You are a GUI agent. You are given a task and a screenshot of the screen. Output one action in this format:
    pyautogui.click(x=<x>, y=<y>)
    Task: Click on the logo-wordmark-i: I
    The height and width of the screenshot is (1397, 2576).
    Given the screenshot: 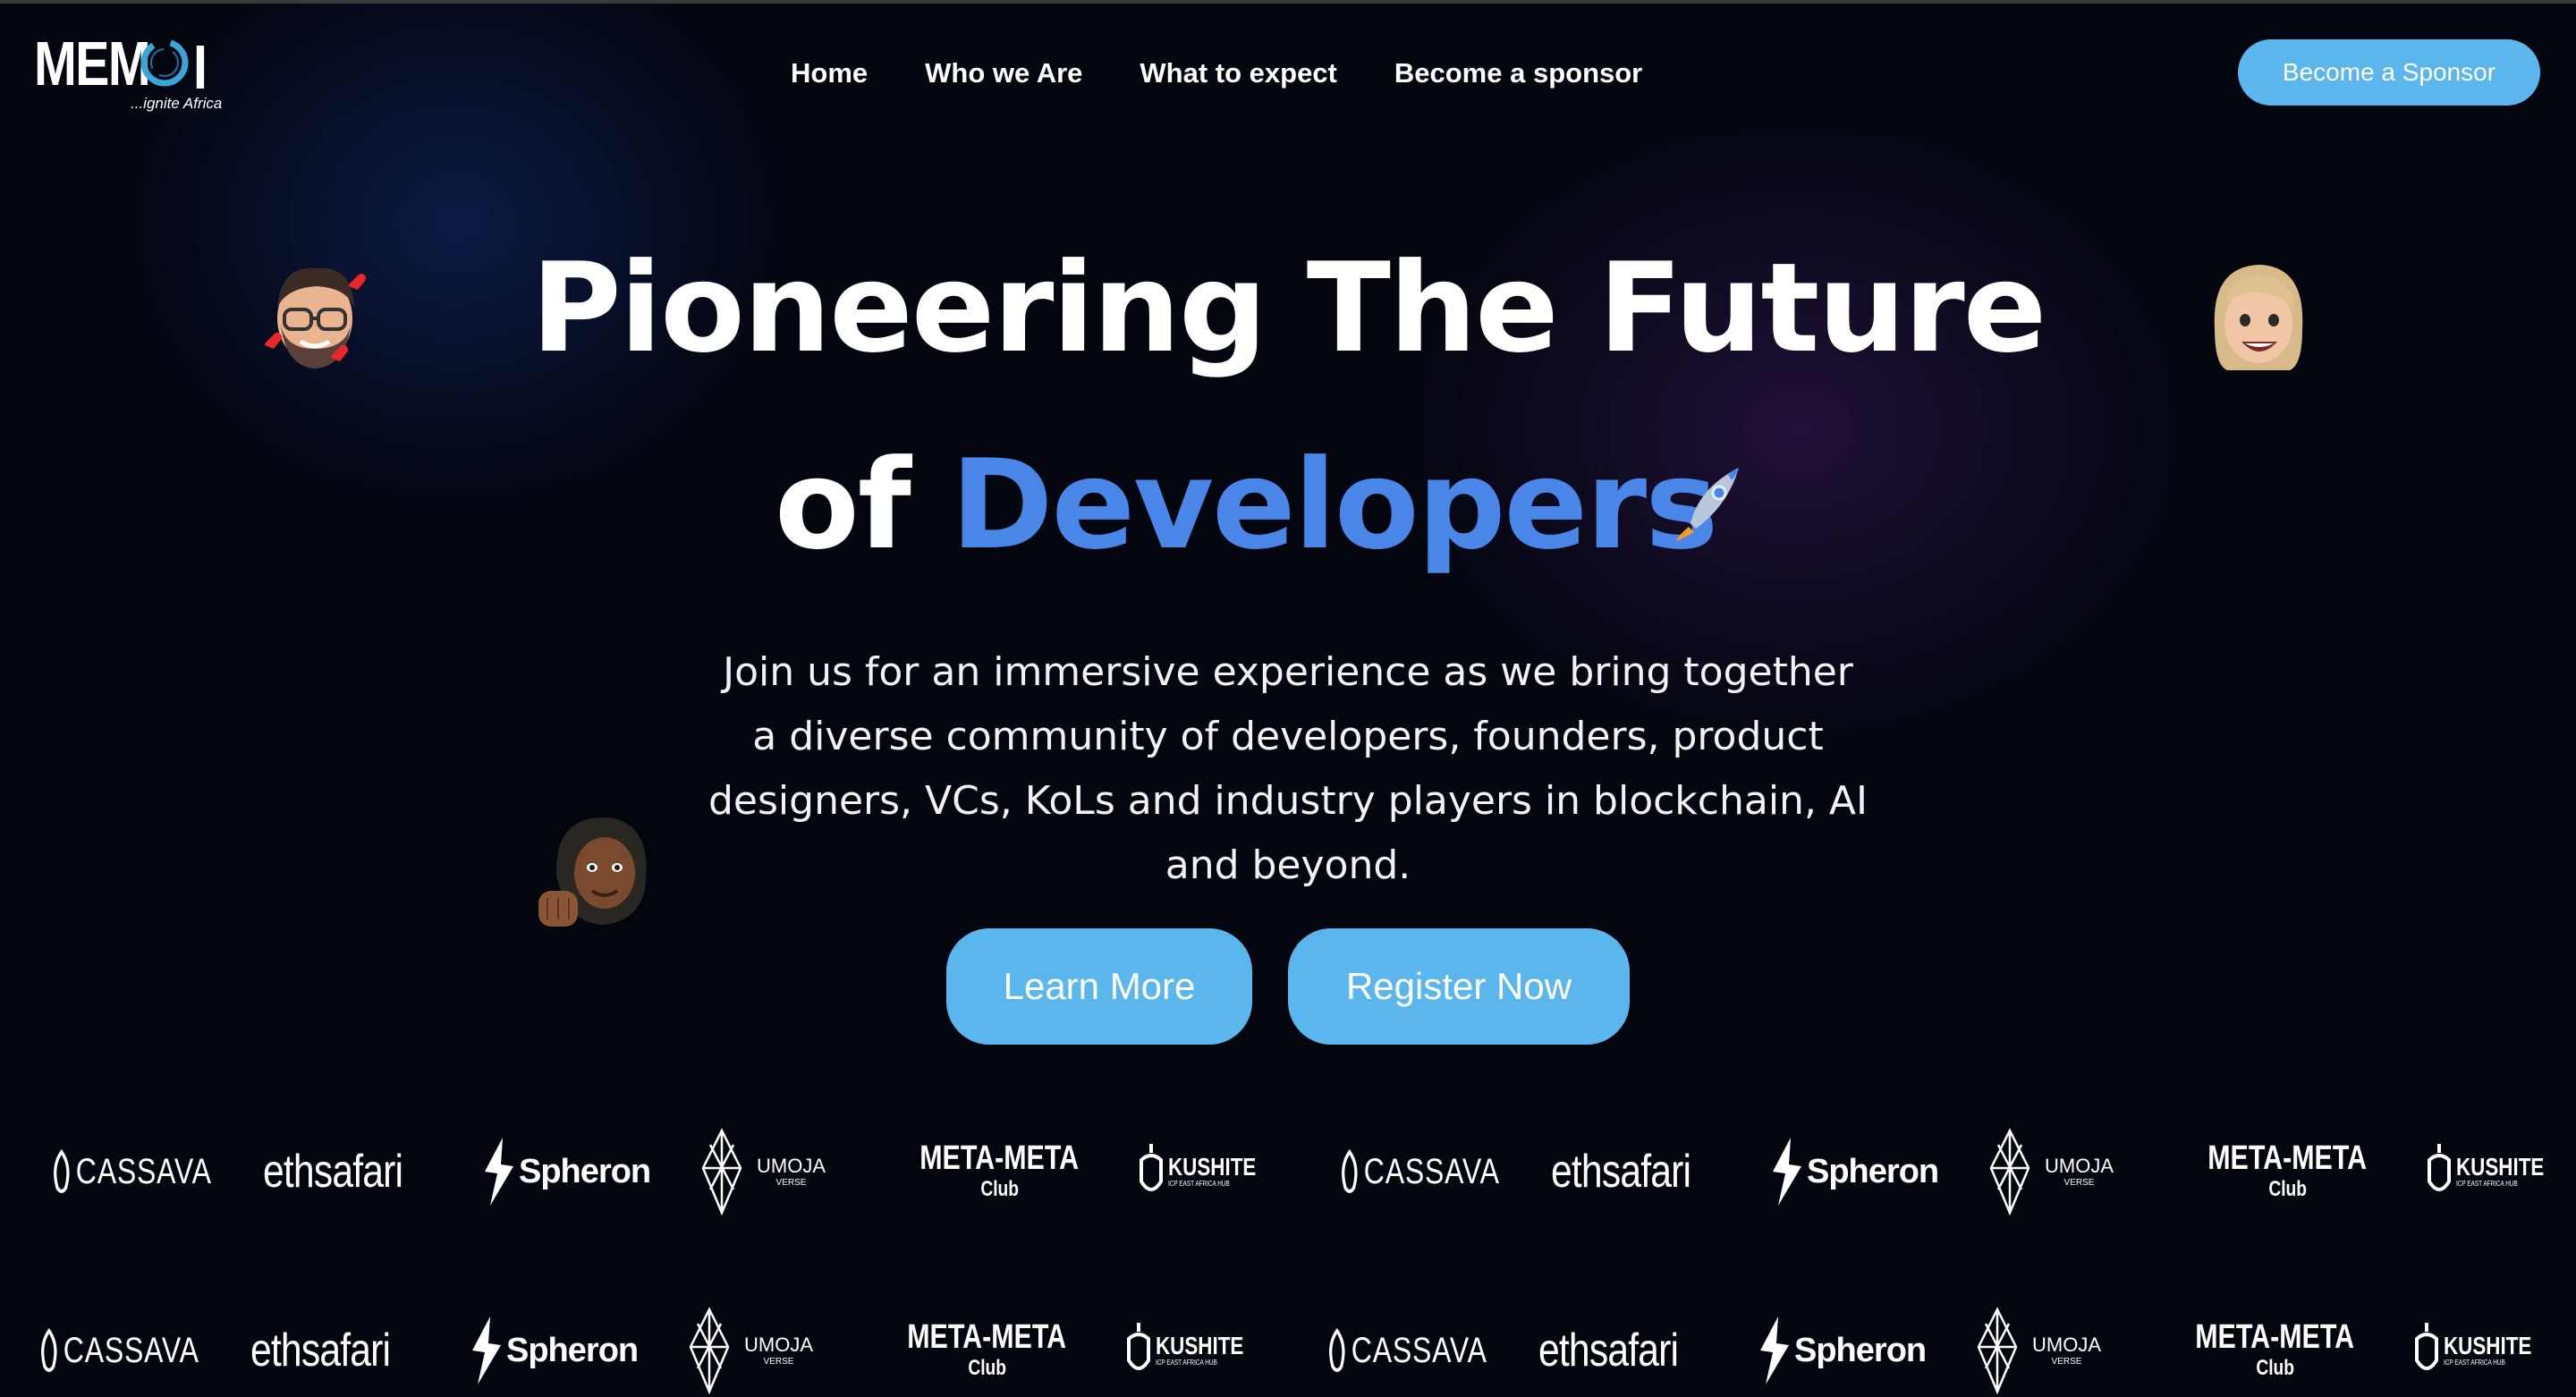 What is the action you would take?
    pyautogui.click(x=200, y=67)
    